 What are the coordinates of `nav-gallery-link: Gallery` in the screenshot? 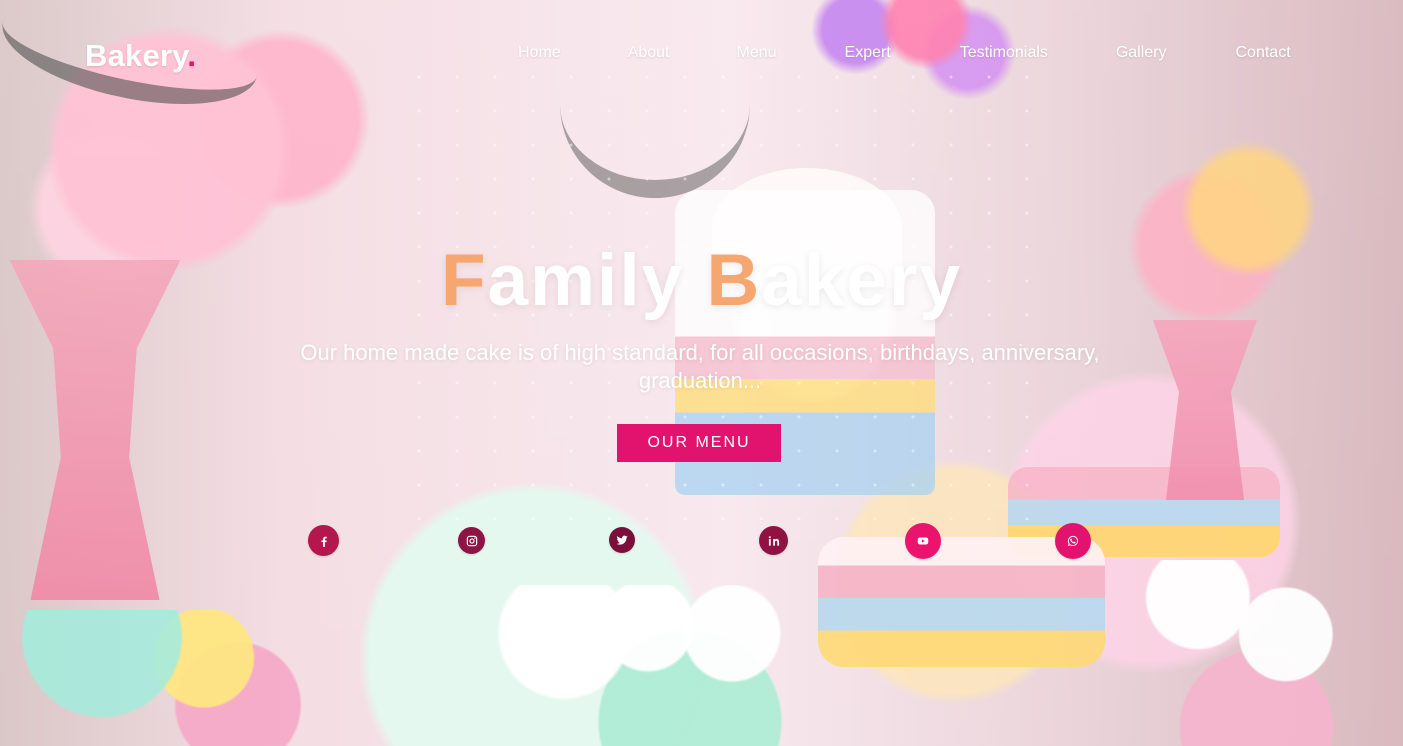 It's located at (1141, 53).